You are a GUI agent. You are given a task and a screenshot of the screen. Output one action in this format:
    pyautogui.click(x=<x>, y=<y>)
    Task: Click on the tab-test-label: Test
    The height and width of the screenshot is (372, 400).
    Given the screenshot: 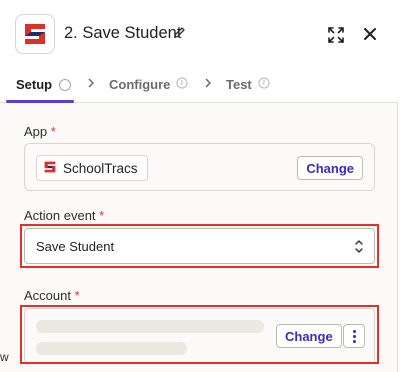 What is the action you would take?
    pyautogui.click(x=239, y=84)
    